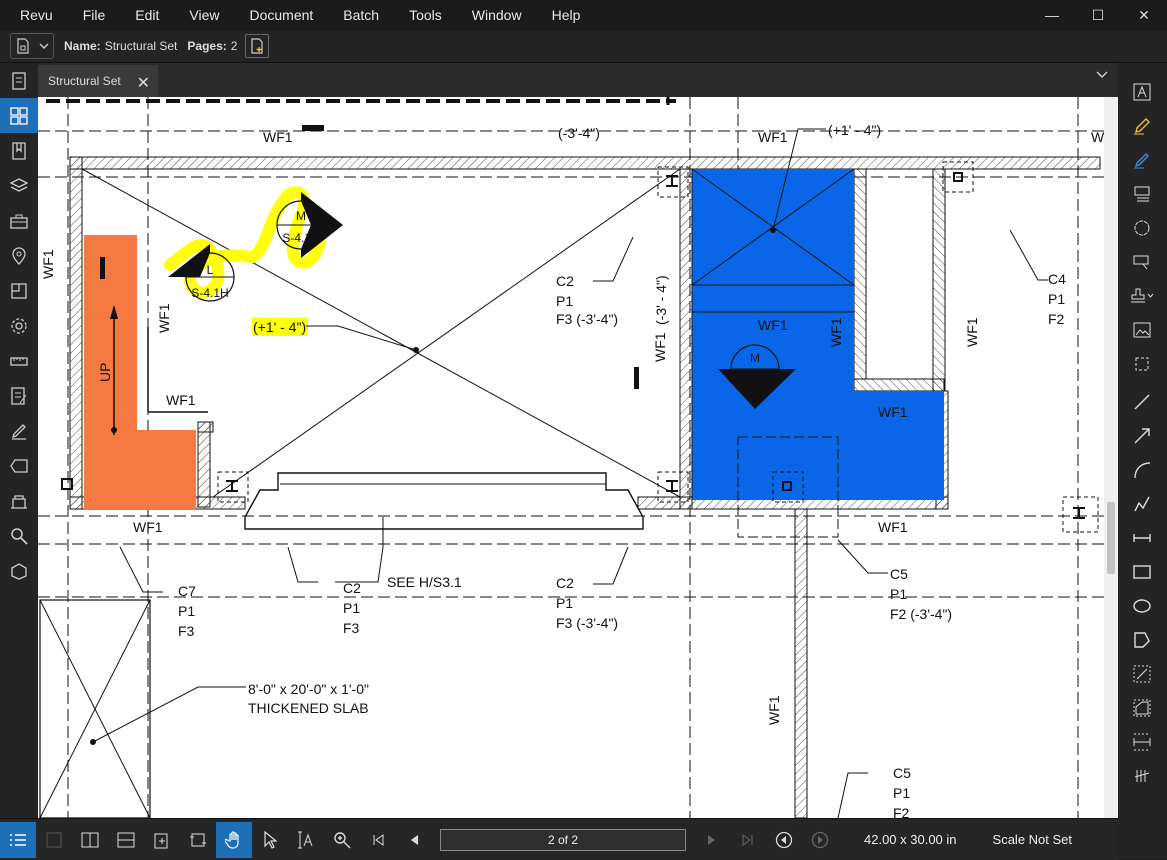 The width and height of the screenshot is (1167, 860). What do you see at coordinates (204, 15) in the screenshot?
I see `menu-view: View` at bounding box center [204, 15].